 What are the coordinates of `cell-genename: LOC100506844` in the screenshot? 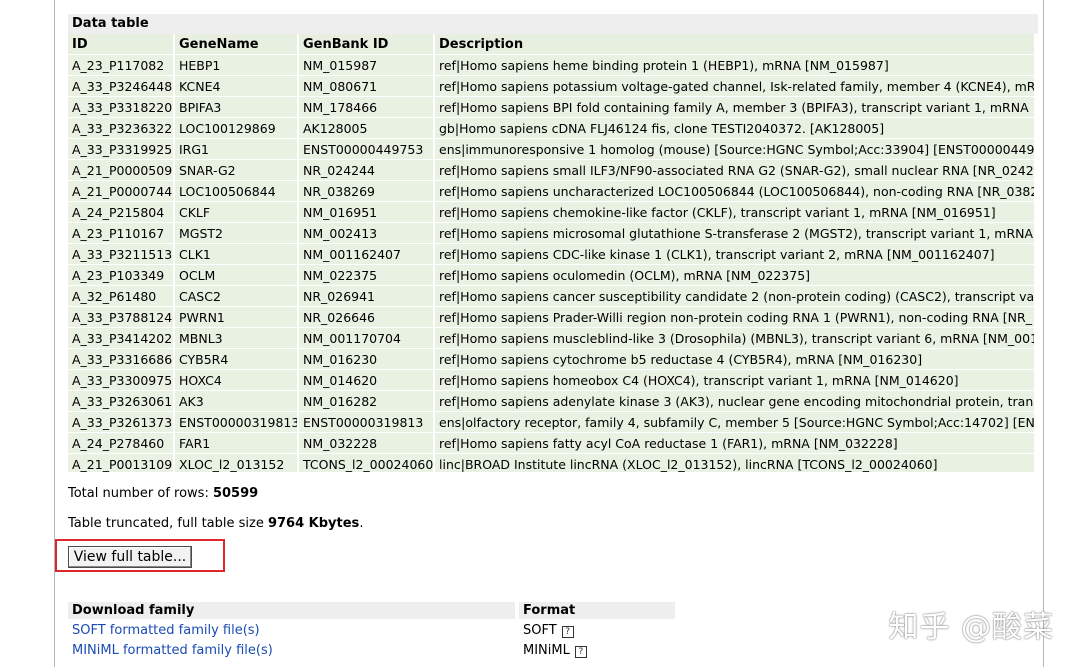 It's located at (236, 191).